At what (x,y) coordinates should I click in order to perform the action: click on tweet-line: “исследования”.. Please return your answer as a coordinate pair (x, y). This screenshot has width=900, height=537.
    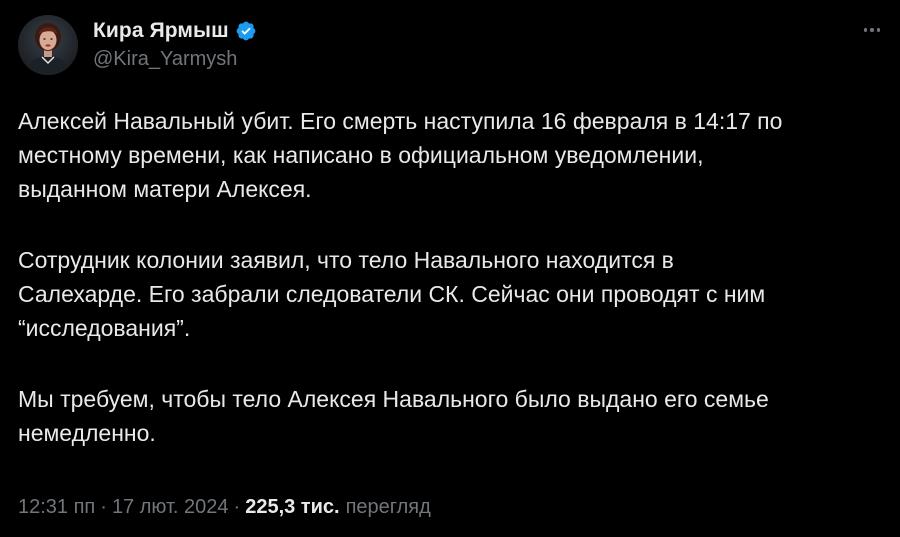
    Looking at the image, I should click on (104, 328).